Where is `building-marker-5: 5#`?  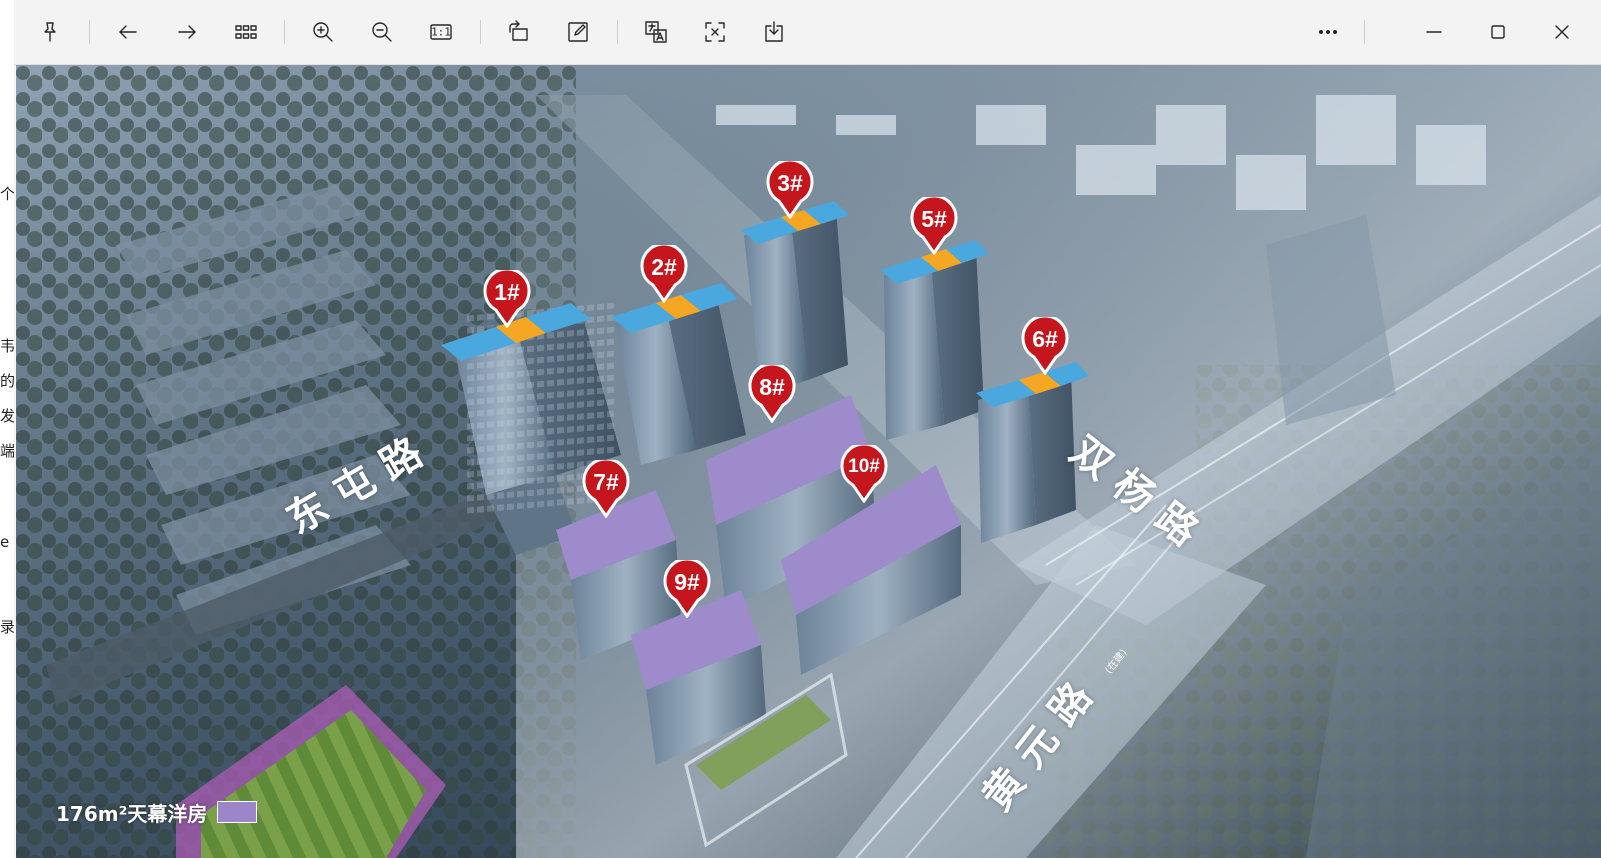
building-marker-5: 5# is located at coordinates (934, 226).